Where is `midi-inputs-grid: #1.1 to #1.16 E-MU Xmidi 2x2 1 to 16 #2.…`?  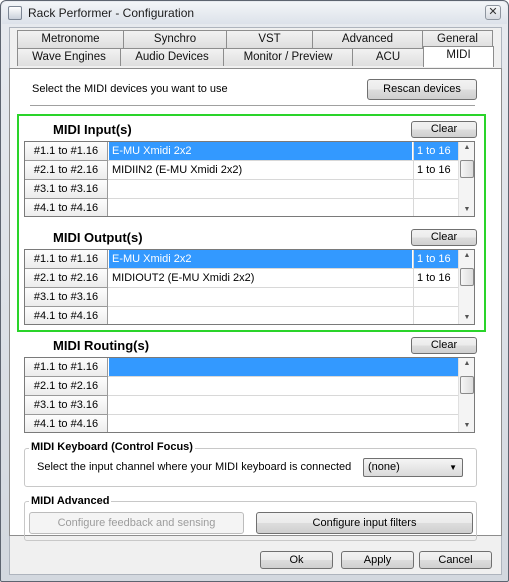
midi-inputs-grid: #1.1 to #1.16 E-MU Xmidi 2x2 1 to 16 #2.… is located at coordinates (249, 179).